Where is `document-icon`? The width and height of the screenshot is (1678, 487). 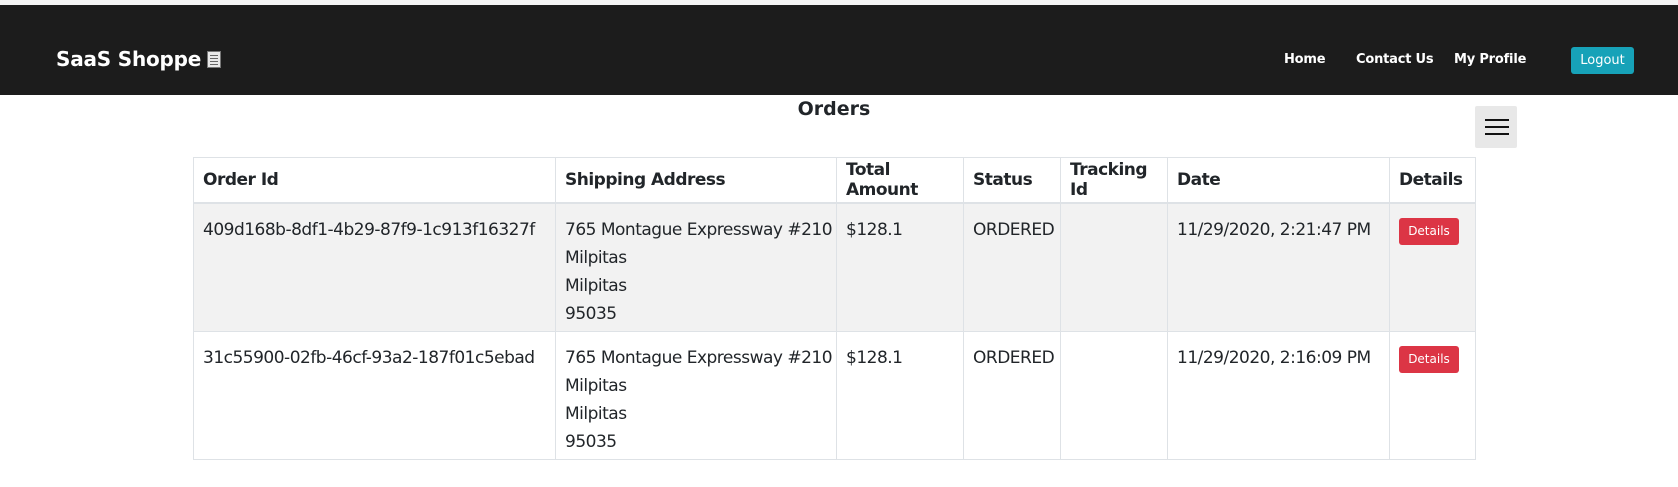 document-icon is located at coordinates (214, 59).